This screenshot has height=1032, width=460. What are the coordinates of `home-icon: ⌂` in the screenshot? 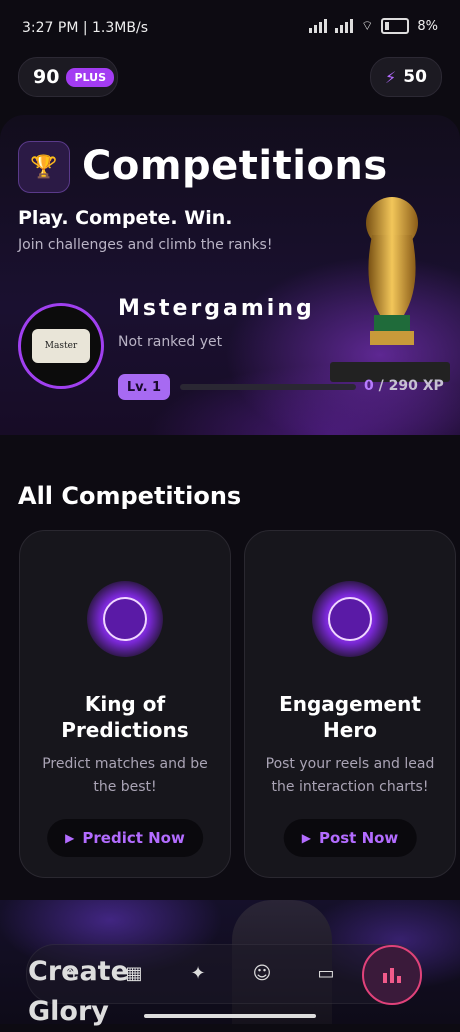 It's located at (70, 973).